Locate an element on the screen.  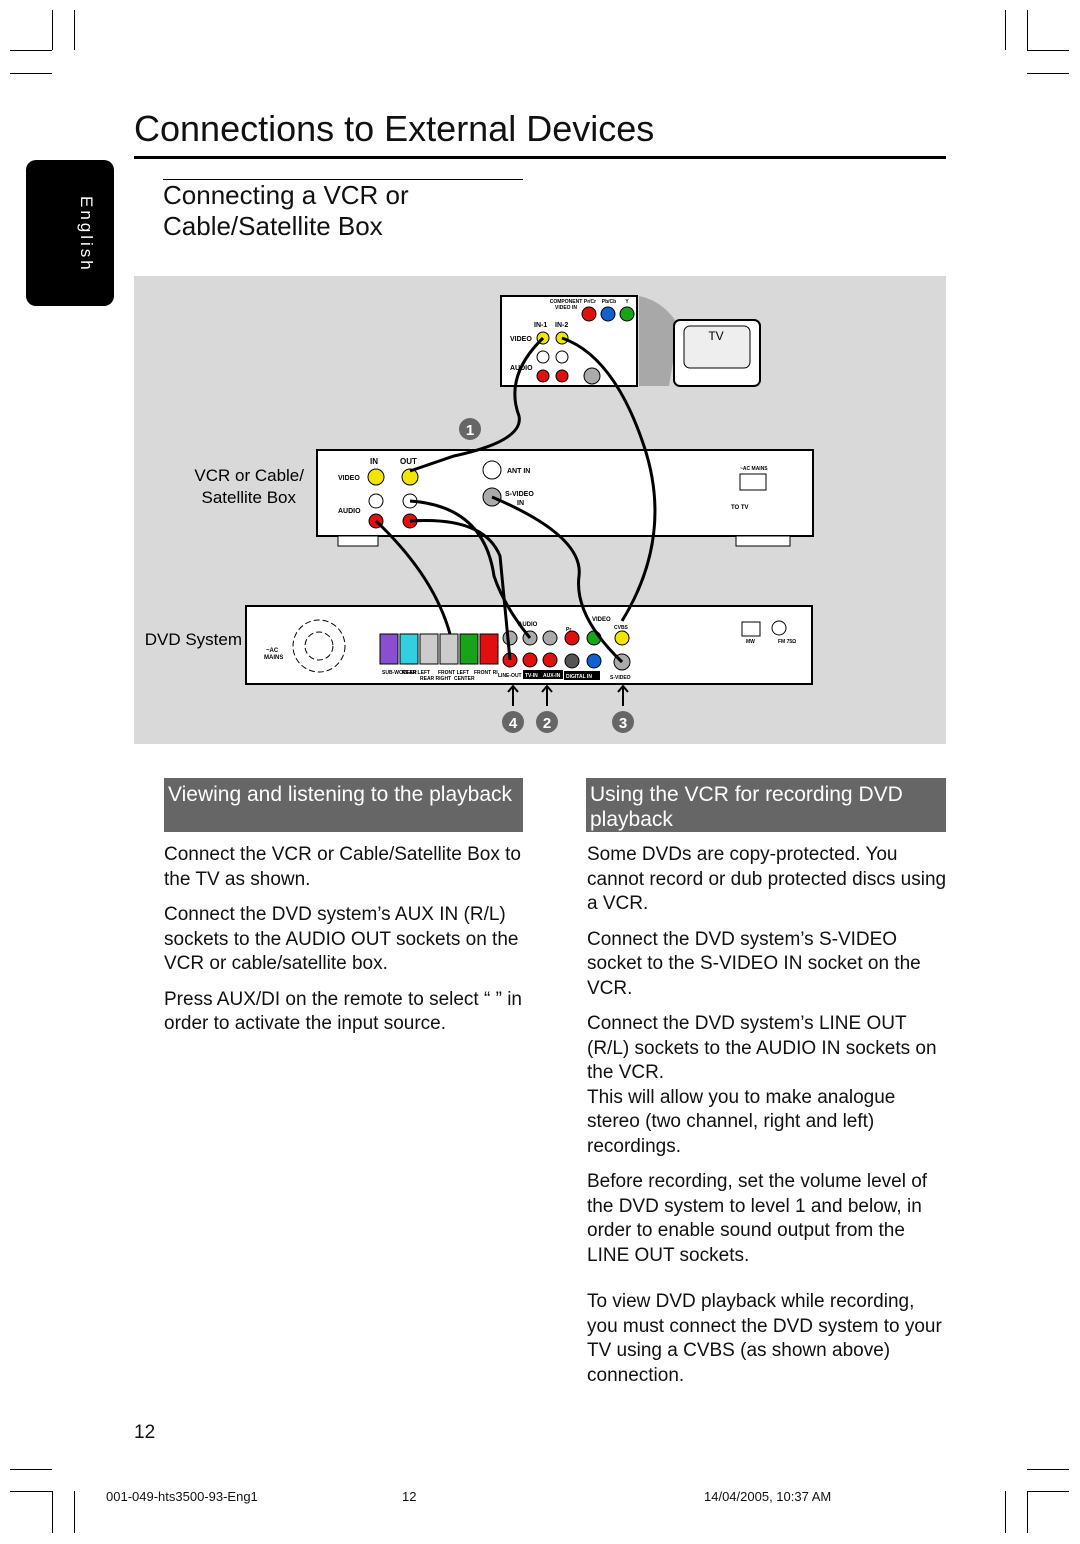
page-title: Connections to External Devices is located at coordinates (394, 128).